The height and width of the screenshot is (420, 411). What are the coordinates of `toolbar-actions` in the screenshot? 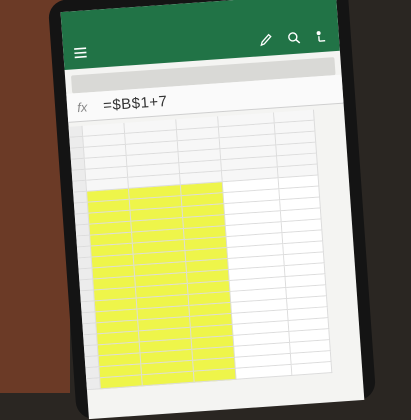 It's located at (293, 37).